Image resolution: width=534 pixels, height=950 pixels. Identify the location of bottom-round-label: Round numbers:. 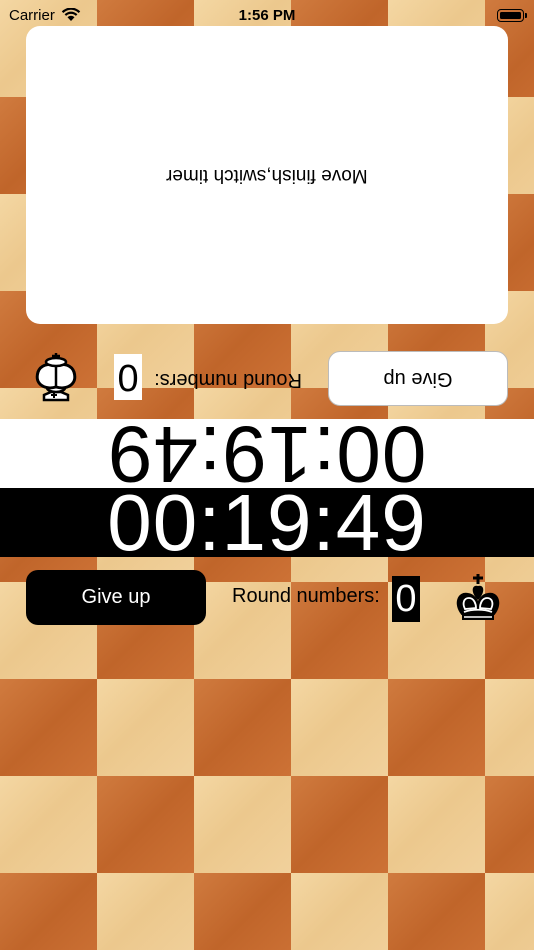
(306, 596).